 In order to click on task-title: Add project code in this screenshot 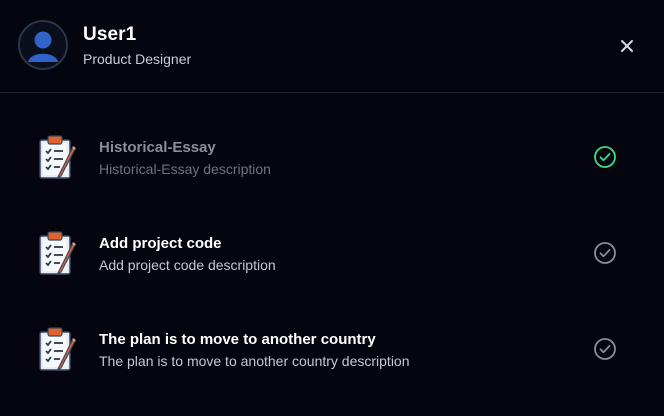, I will do `click(160, 243)`.